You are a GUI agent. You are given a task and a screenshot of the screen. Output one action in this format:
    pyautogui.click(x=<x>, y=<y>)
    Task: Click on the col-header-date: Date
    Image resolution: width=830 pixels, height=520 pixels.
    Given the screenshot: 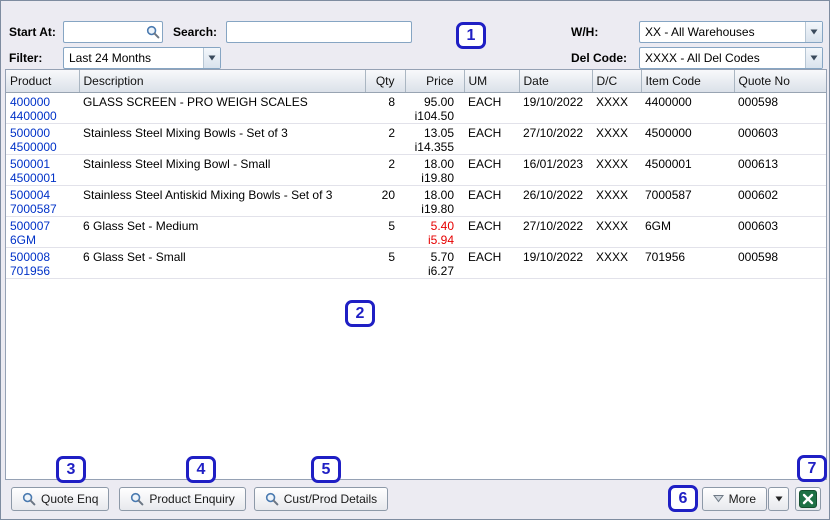 What is the action you would take?
    pyautogui.click(x=556, y=81)
    